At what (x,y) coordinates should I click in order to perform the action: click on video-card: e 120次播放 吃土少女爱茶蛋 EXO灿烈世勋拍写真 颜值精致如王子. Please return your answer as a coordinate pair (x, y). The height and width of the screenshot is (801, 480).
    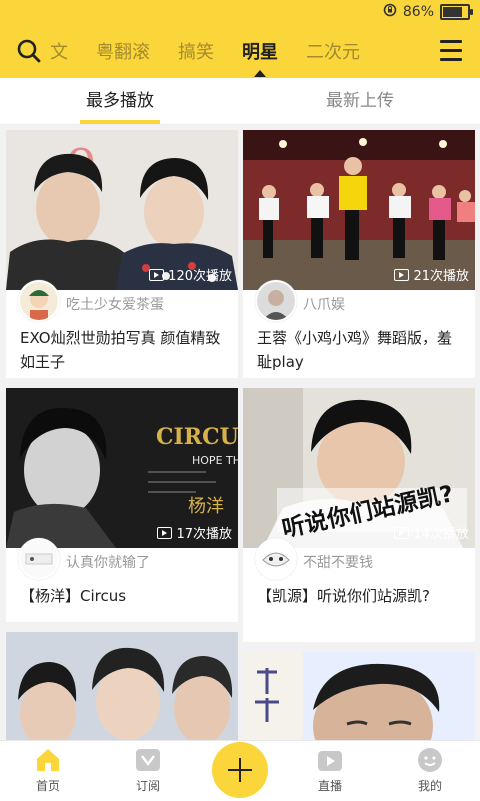
    Looking at the image, I should click on (122, 254).